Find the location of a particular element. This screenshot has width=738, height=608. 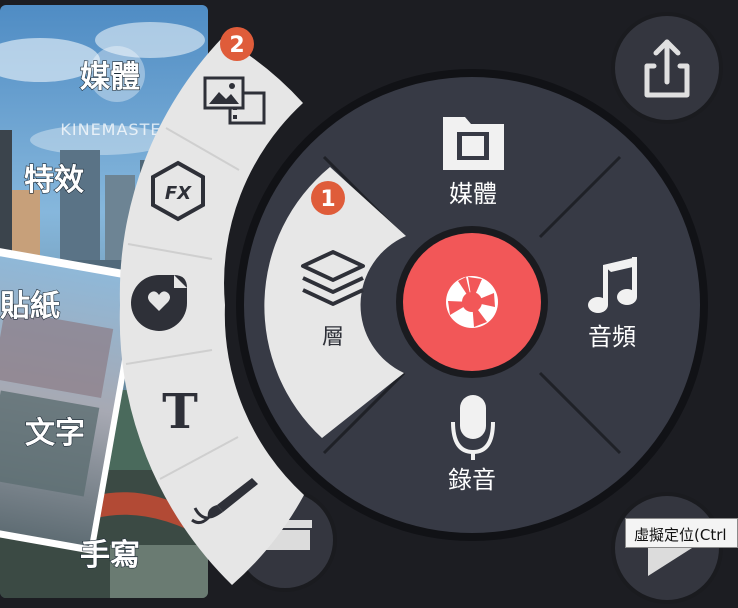

wheel-layer-label: 層 is located at coordinates (333, 337).